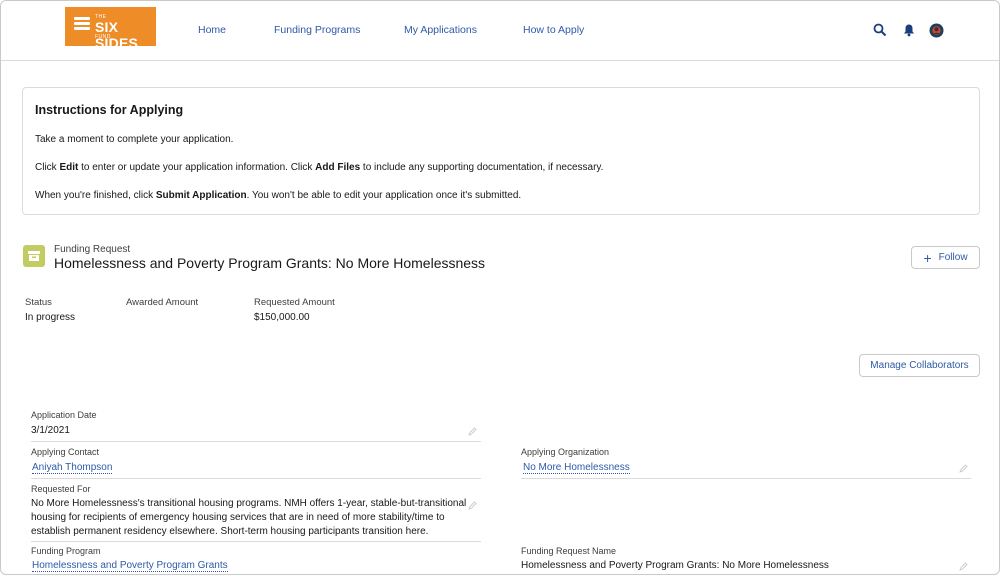 Image resolution: width=1000 pixels, height=575 pixels. I want to click on manage-collaborators-button: Manage Collaborators, so click(919, 365).